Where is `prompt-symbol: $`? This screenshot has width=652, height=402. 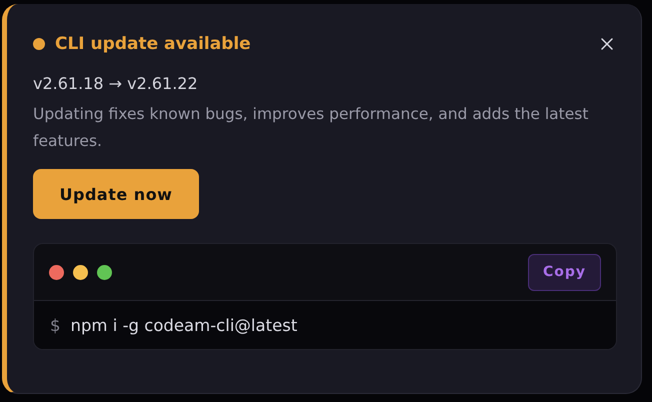 prompt-symbol: $ is located at coordinates (55, 325).